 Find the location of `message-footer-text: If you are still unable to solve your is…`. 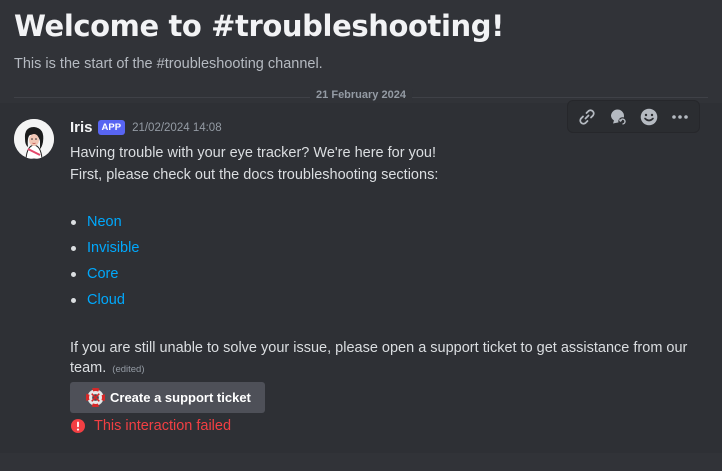

message-footer-text: If you are still unable to solve your is… is located at coordinates (380, 359).